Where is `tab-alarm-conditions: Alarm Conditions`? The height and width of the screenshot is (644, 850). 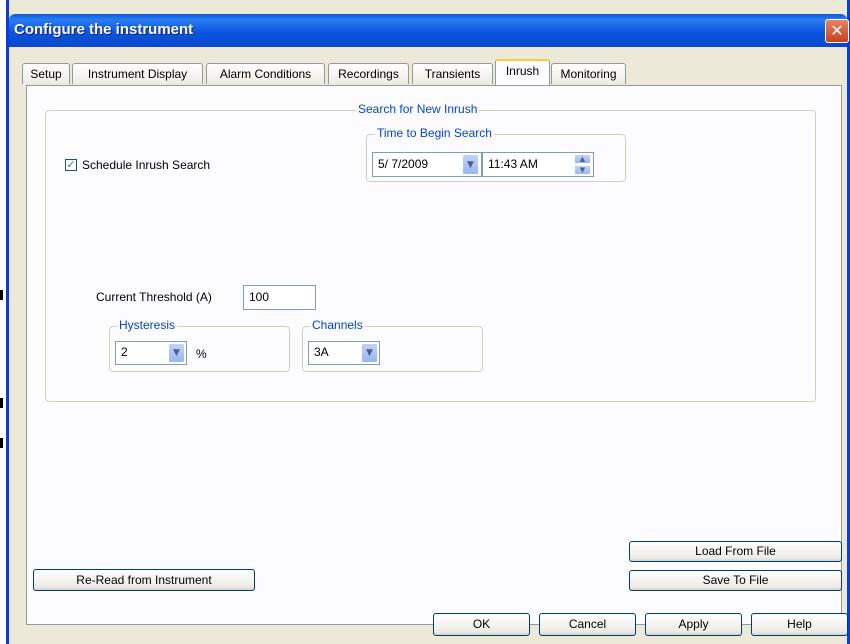
tab-alarm-conditions: Alarm Conditions is located at coordinates (265, 73).